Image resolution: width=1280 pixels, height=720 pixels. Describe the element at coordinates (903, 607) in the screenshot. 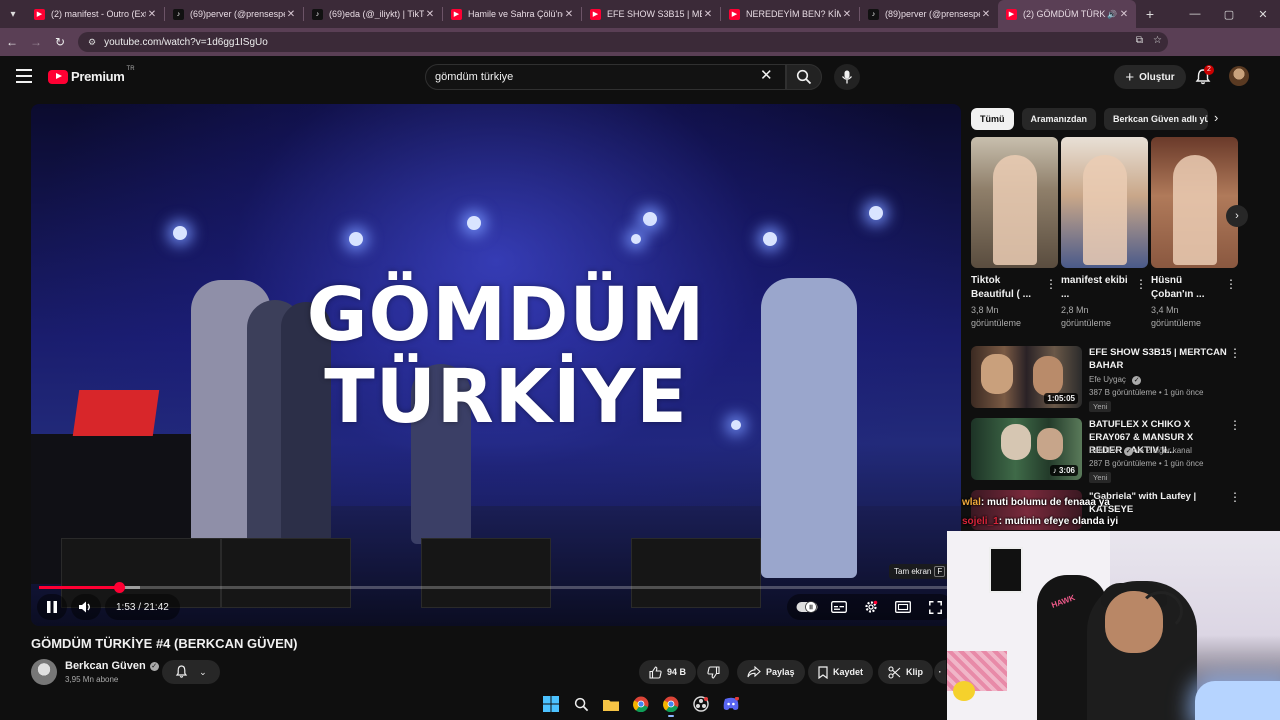

I see `theater-mode-button` at that location.